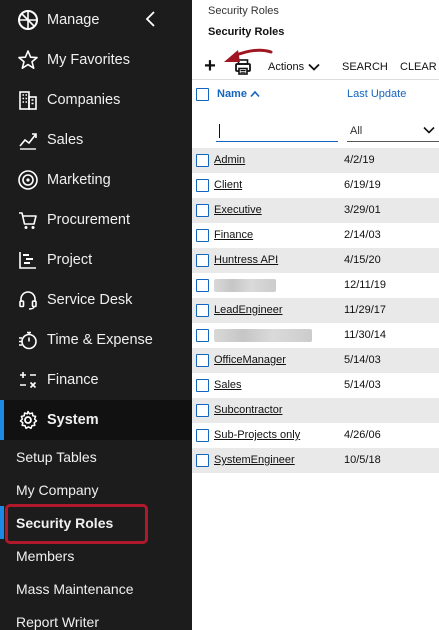 The height and width of the screenshot is (630, 439). Describe the element at coordinates (96, 380) in the screenshot. I see `nav-item-finance: Finance` at that location.